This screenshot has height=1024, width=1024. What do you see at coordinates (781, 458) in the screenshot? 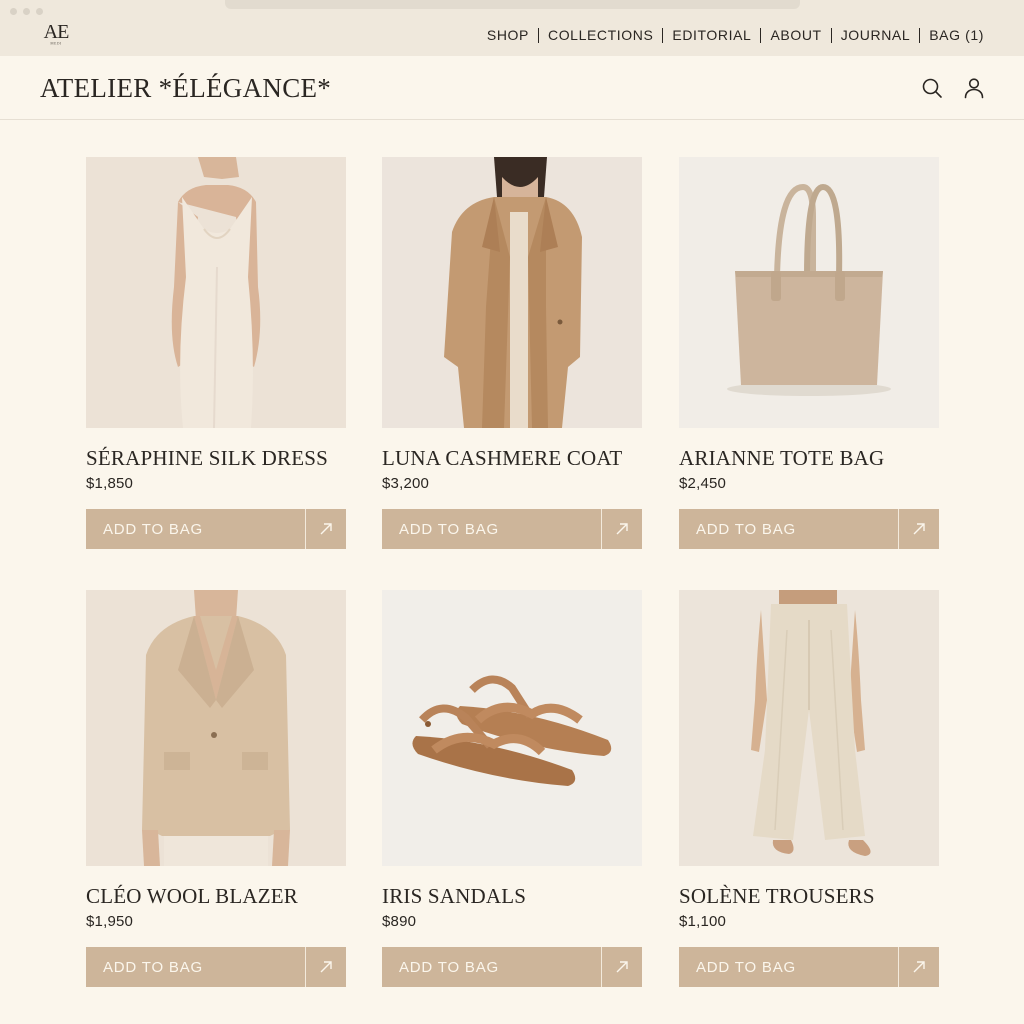
I see `product-name: ARIANNE TOTE BAG` at bounding box center [781, 458].